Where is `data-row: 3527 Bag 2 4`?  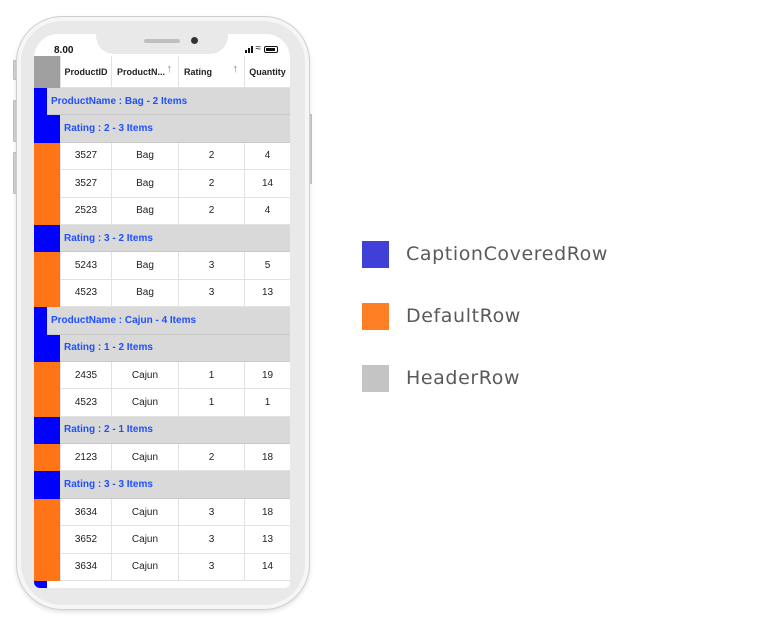 data-row: 3527 Bag 2 4 is located at coordinates (162, 156).